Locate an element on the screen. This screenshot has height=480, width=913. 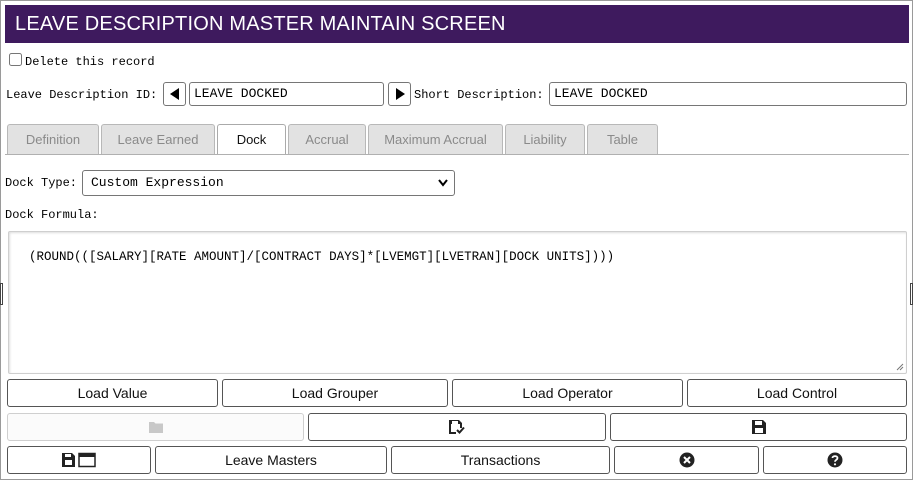
delete-record-label: Delete this record is located at coordinates (90, 62).